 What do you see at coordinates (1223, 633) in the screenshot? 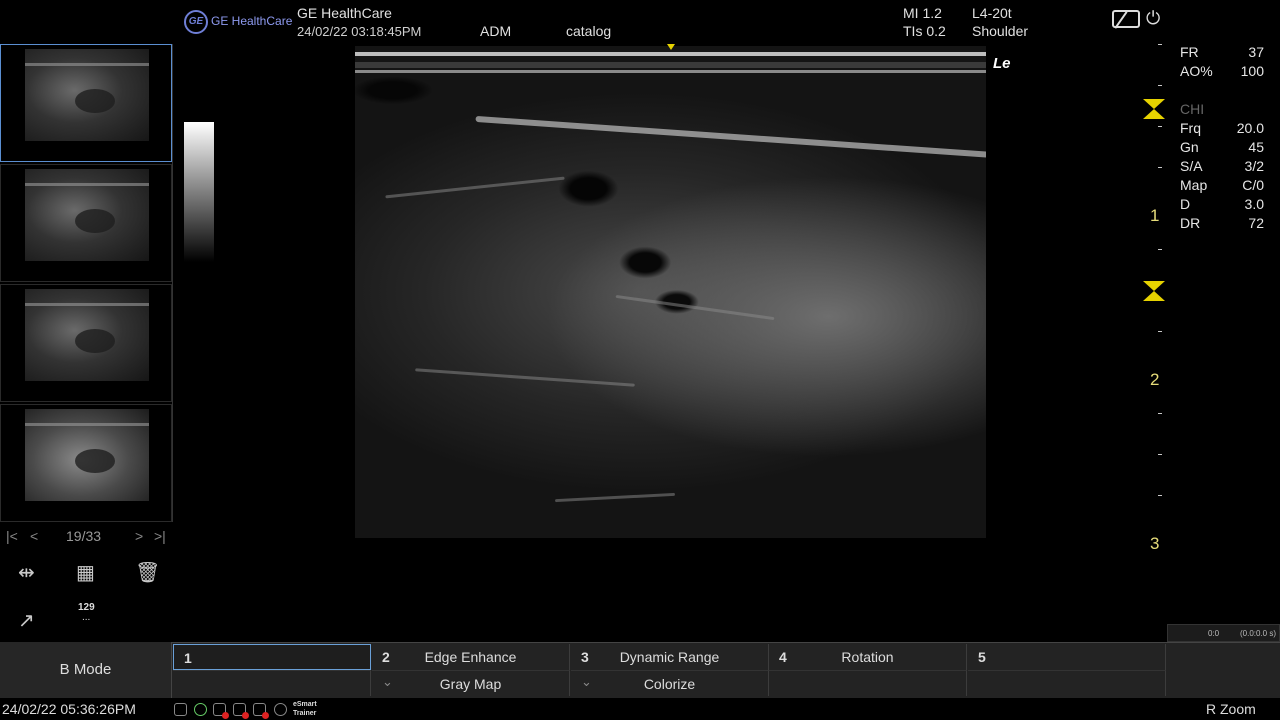
I see `cine-bar: 0:0 (0.0:0.0 s)` at bounding box center [1223, 633].